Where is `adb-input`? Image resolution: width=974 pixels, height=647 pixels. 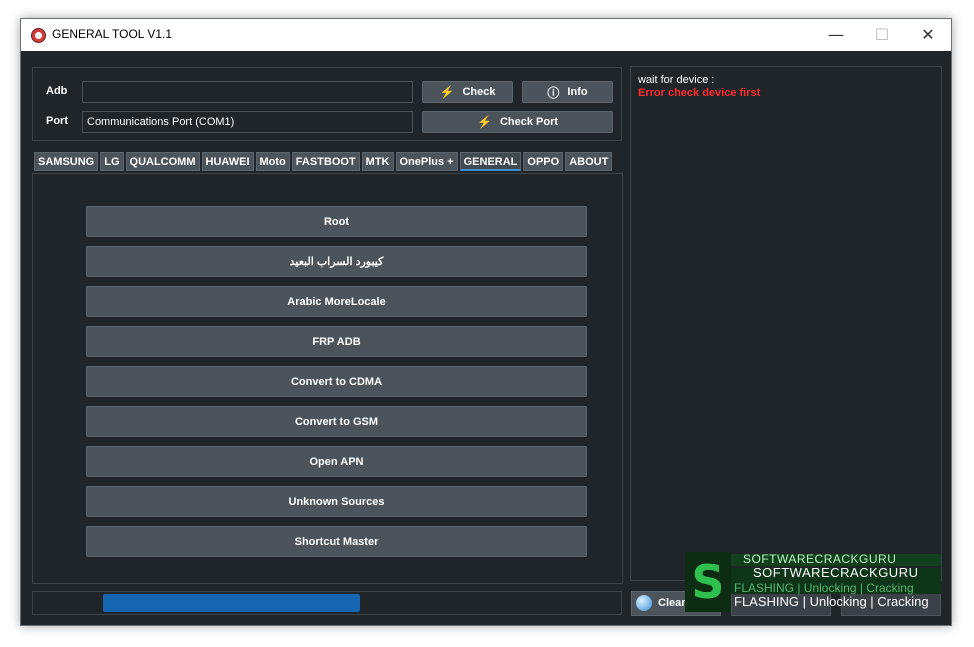 adb-input is located at coordinates (247, 92).